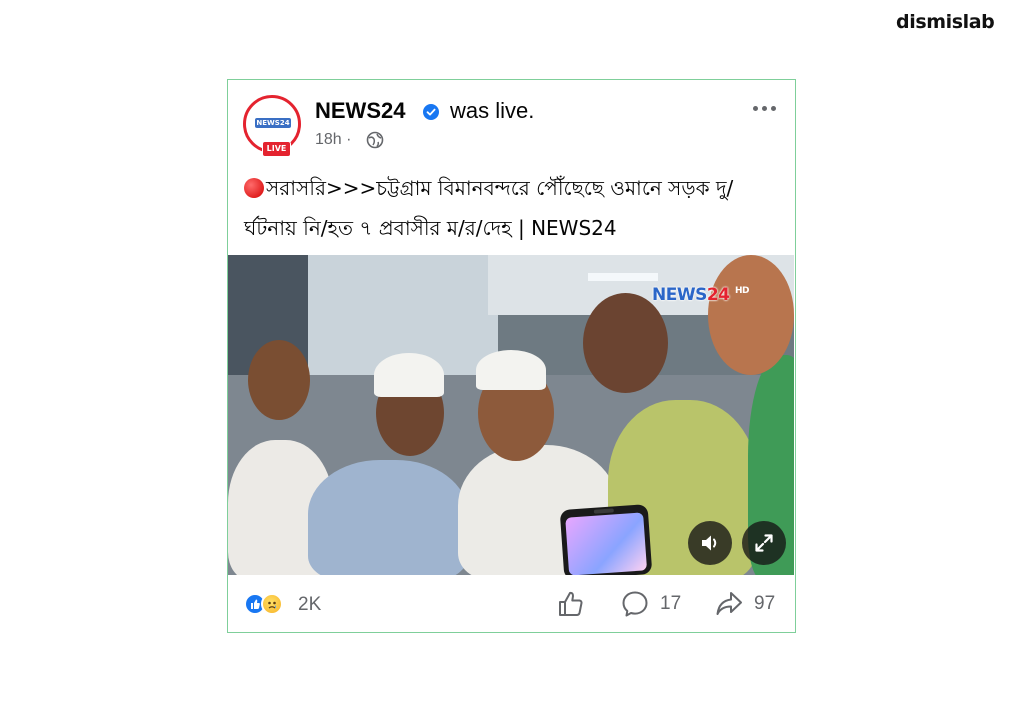 The image size is (1024, 713). I want to click on comment-button: 17, so click(650, 604).